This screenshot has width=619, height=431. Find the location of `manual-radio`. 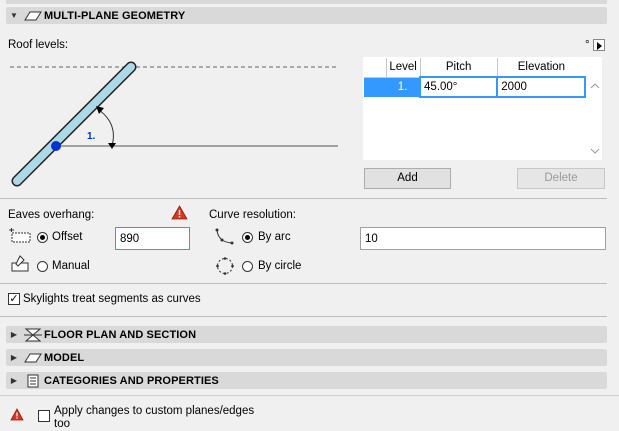

manual-radio is located at coordinates (42, 266).